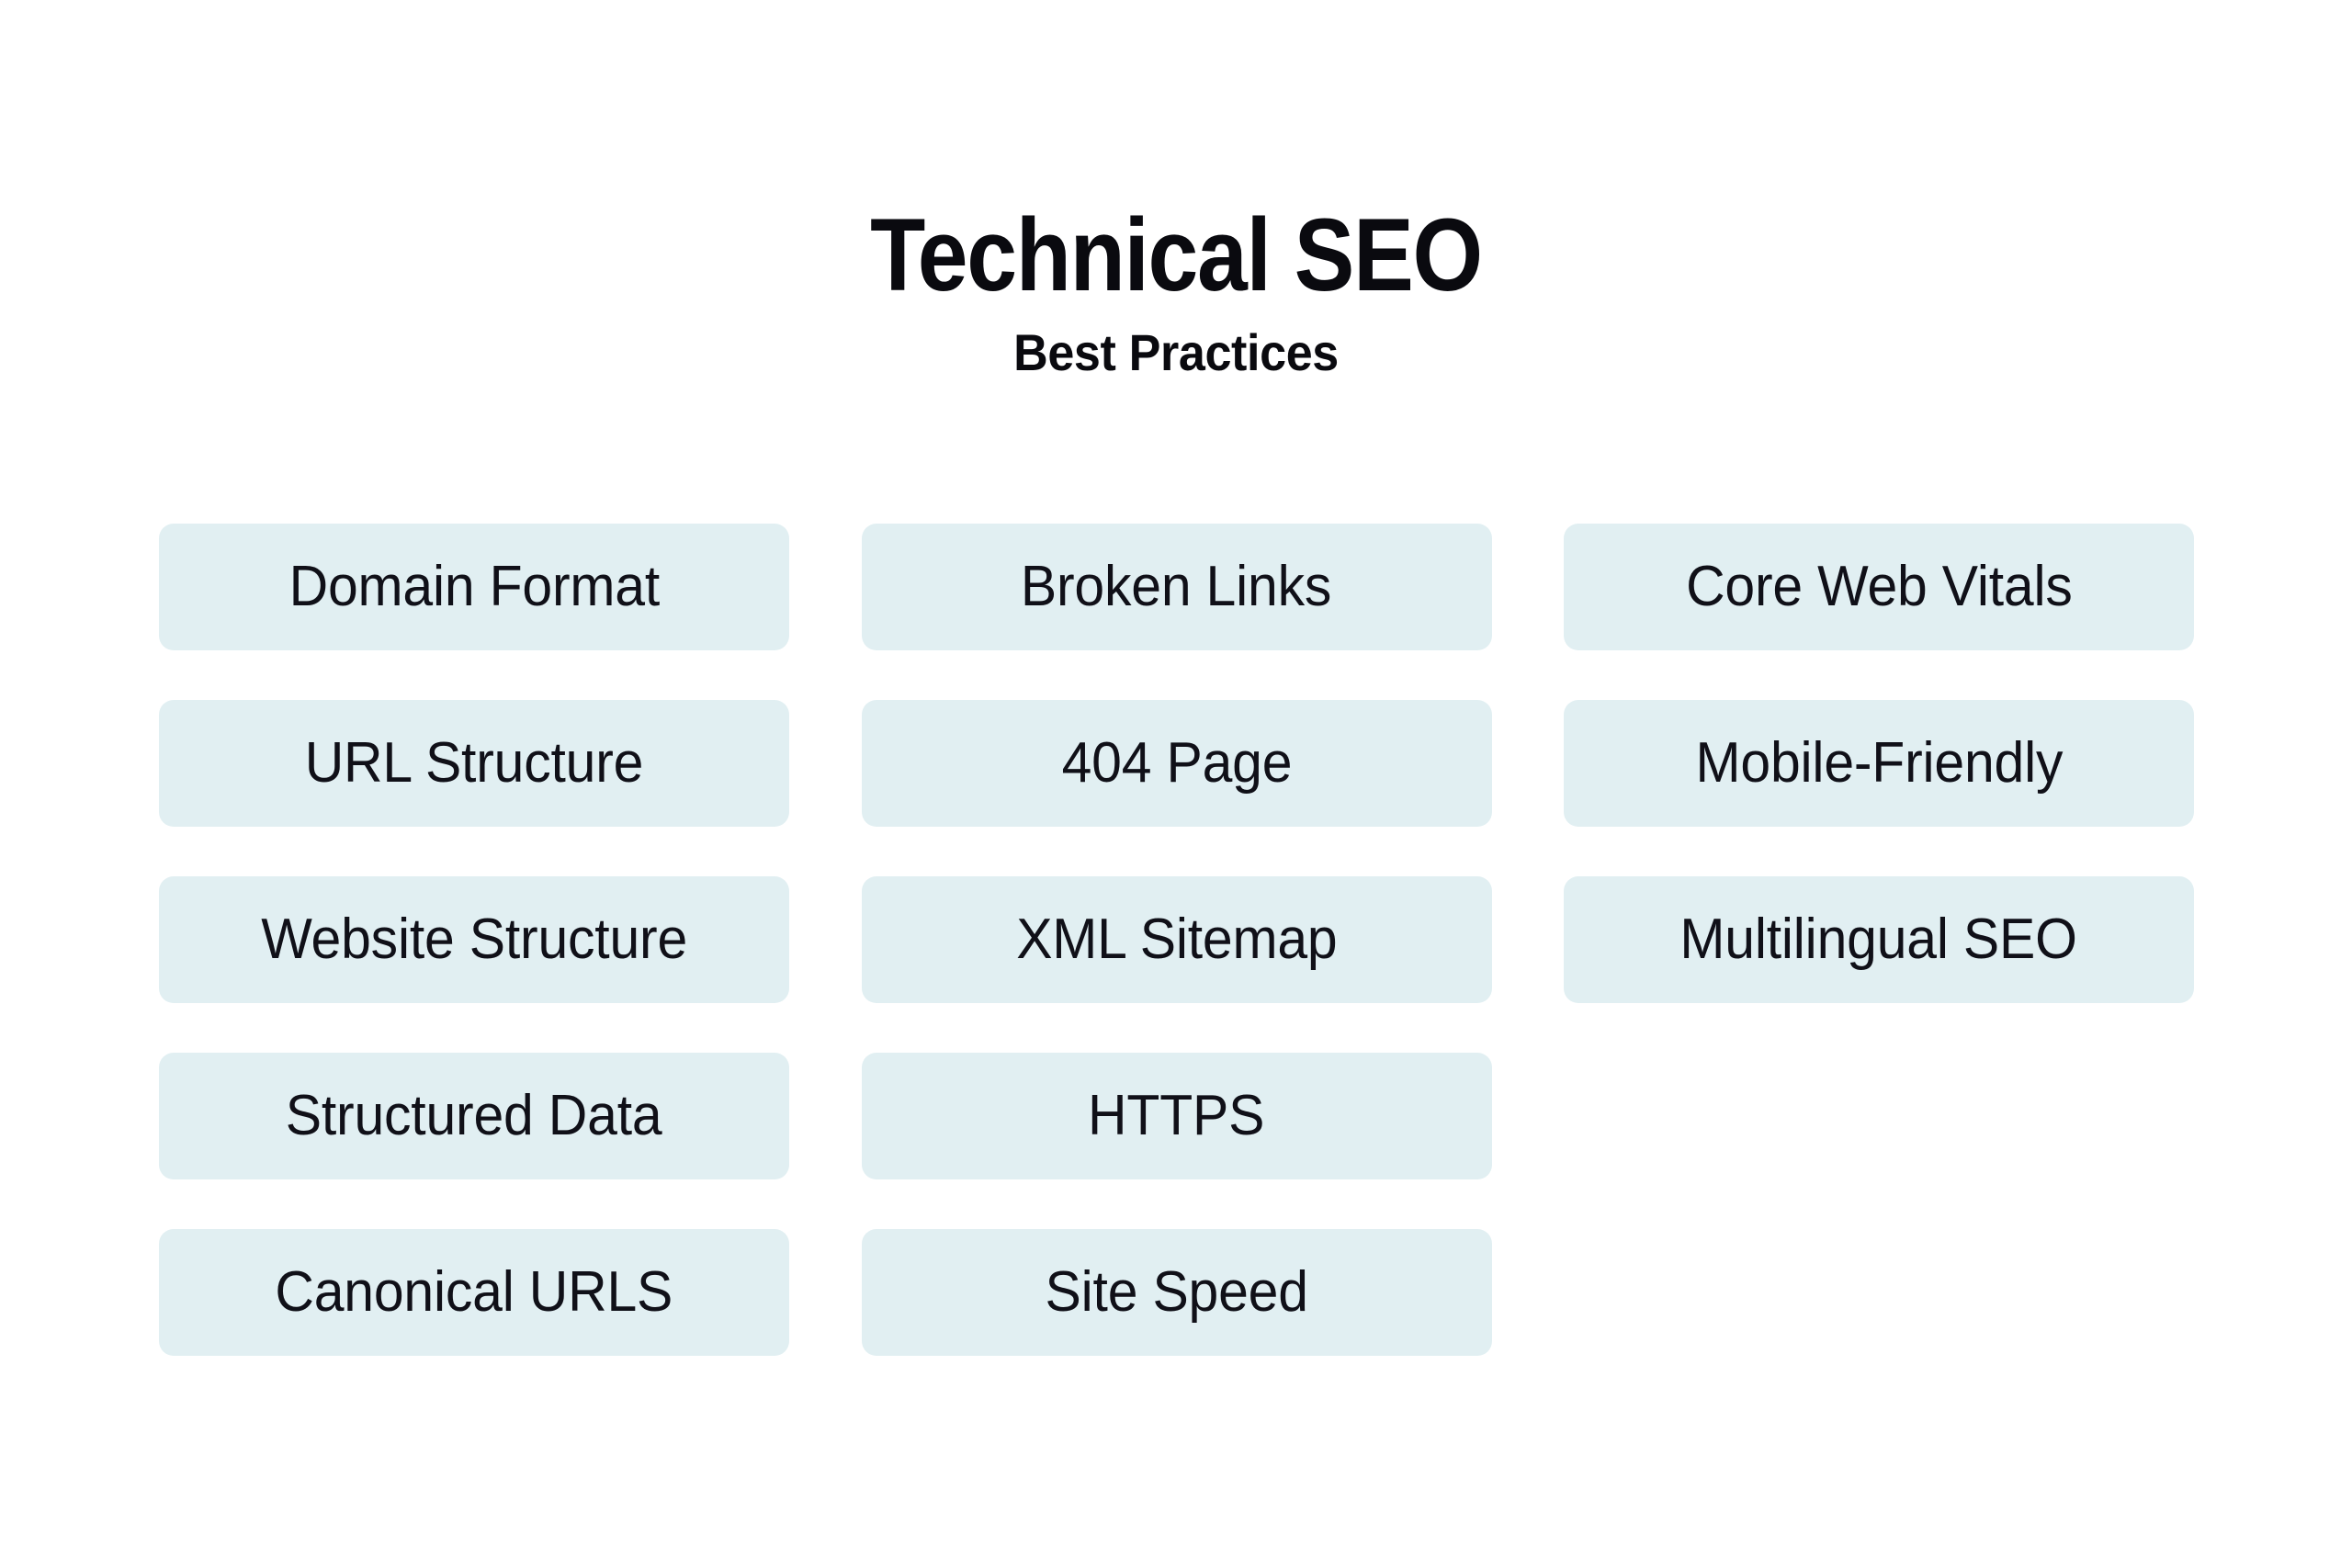  I want to click on pill-label: Structured Data, so click(474, 1115).